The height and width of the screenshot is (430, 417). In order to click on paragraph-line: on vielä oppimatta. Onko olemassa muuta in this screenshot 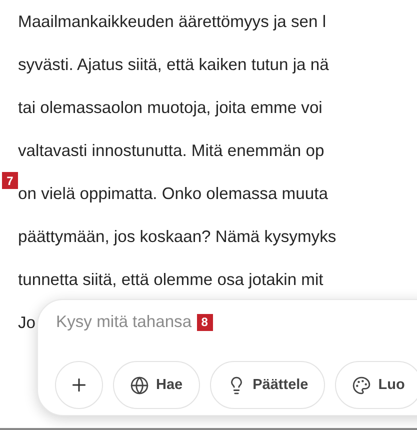, I will do `click(173, 193)`.